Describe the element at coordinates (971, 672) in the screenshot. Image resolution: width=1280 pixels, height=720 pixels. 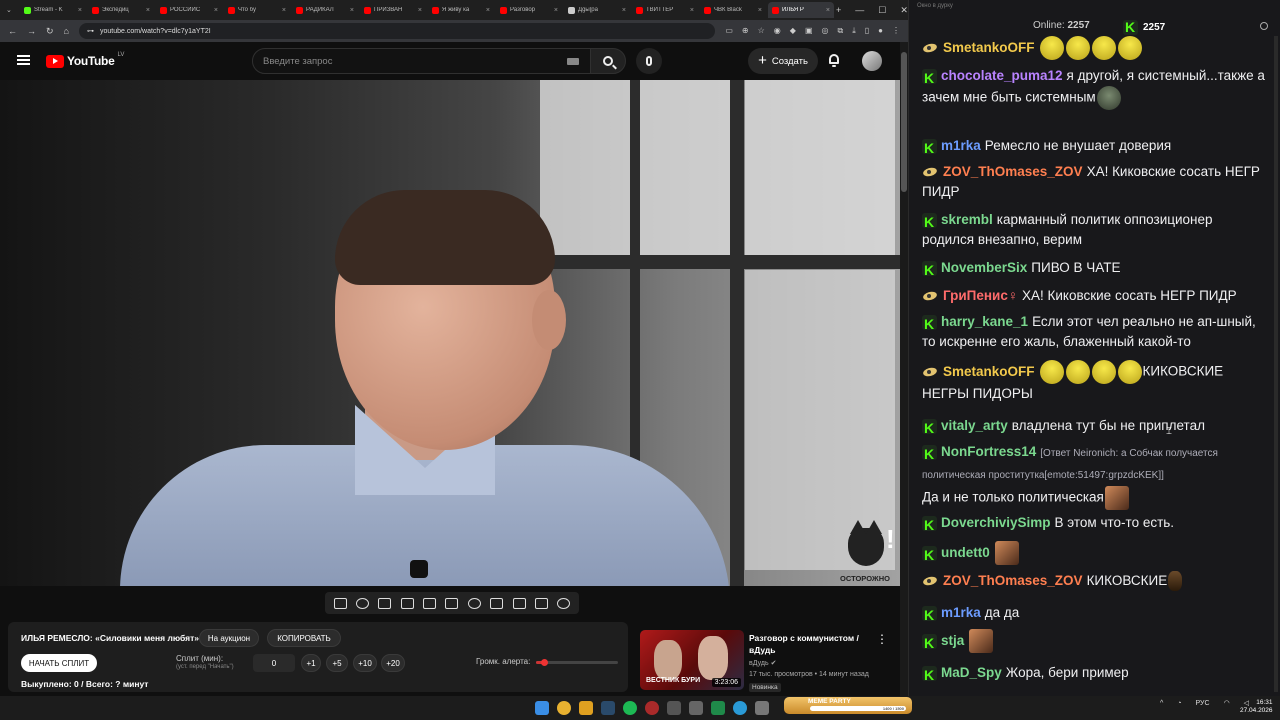
I see `chat-username: MaD_Spy` at that location.